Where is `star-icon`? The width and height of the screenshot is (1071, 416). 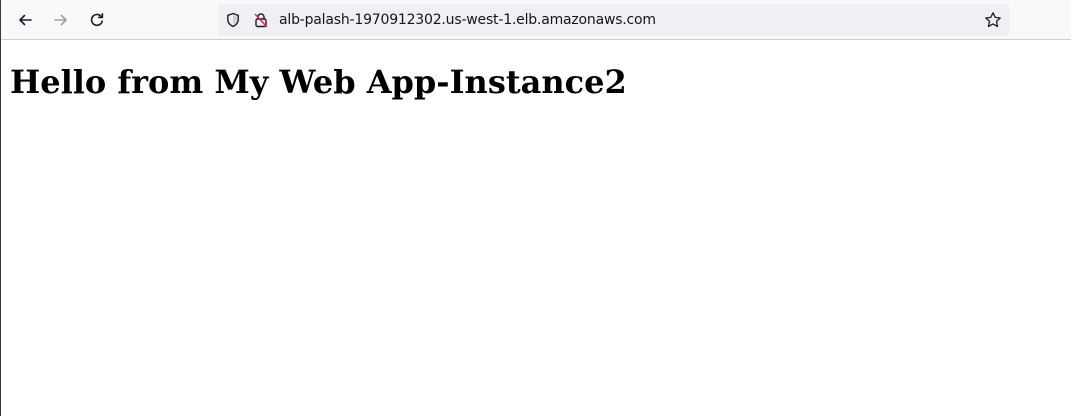 star-icon is located at coordinates (993, 20).